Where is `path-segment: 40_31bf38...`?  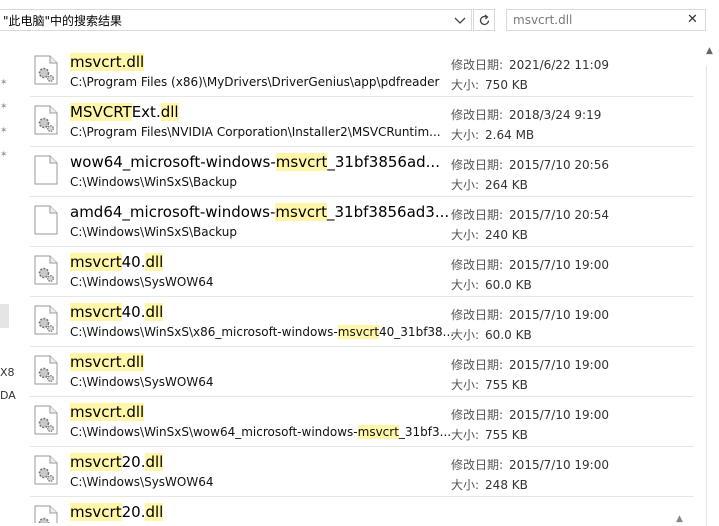
path-segment: 40_31bf38... is located at coordinates (417, 332).